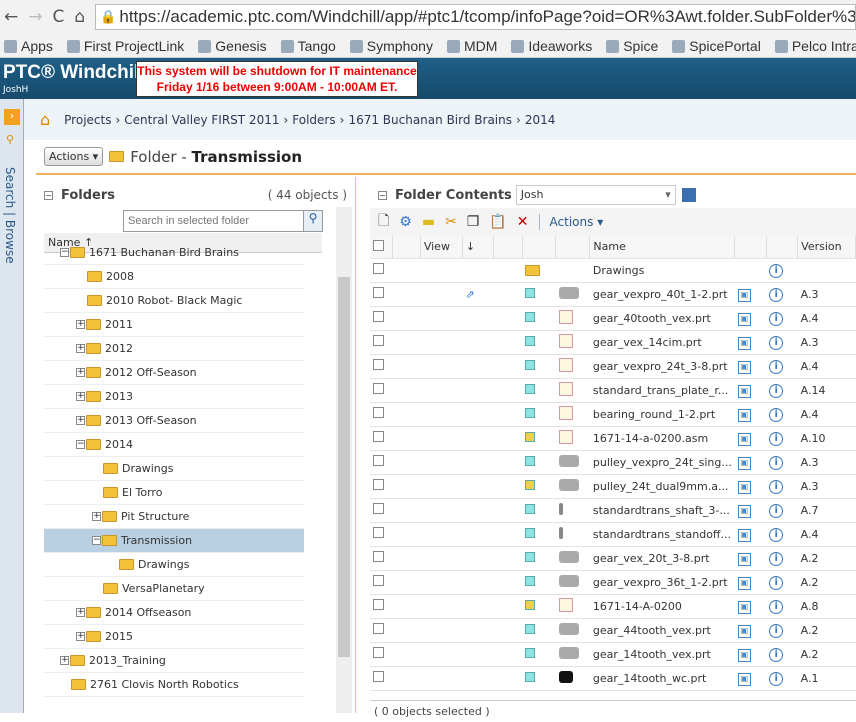  I want to click on actions-menu-button: Actions ▾, so click(74, 156).